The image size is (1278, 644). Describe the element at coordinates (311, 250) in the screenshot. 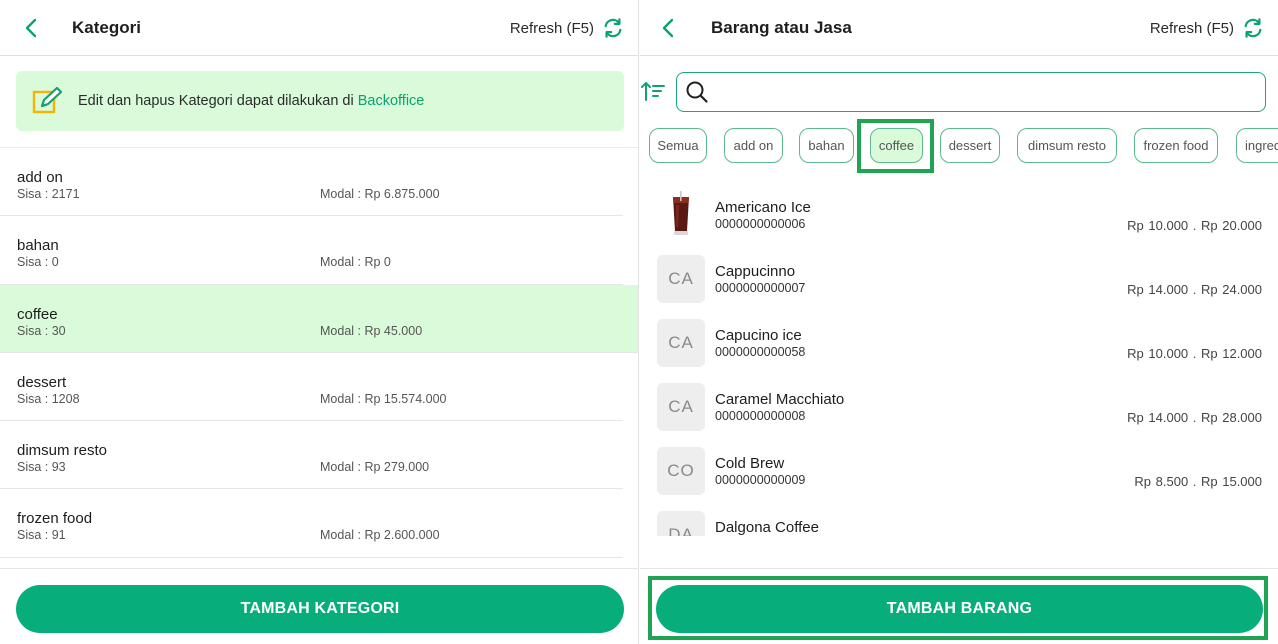

I see `category-row: bahan Sisa : 0 Modal : Rp 0` at that location.